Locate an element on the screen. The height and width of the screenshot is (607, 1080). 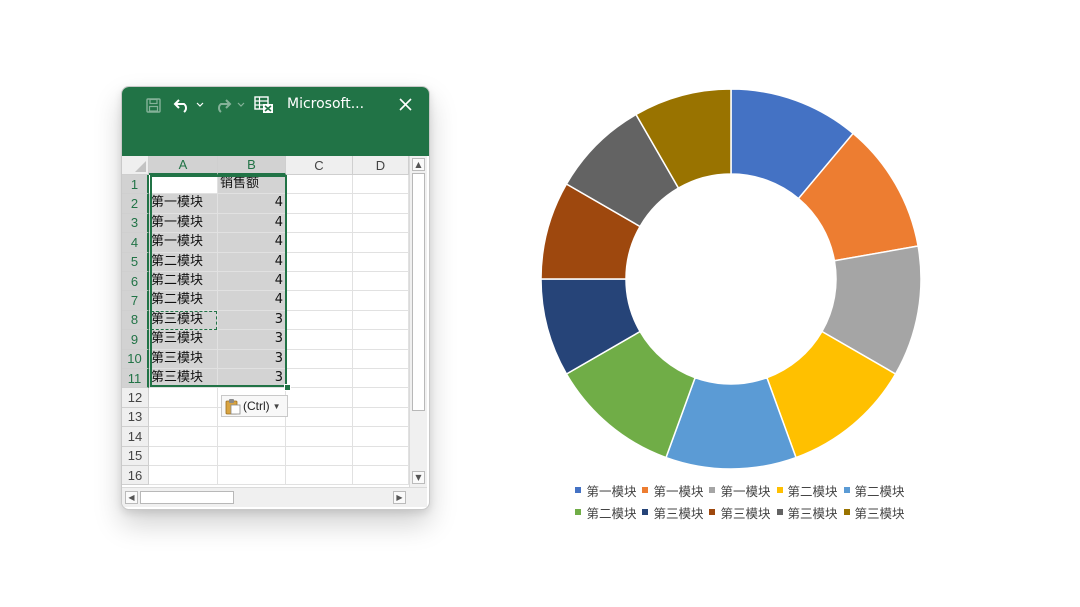
cell-d11 is located at coordinates (381, 379).